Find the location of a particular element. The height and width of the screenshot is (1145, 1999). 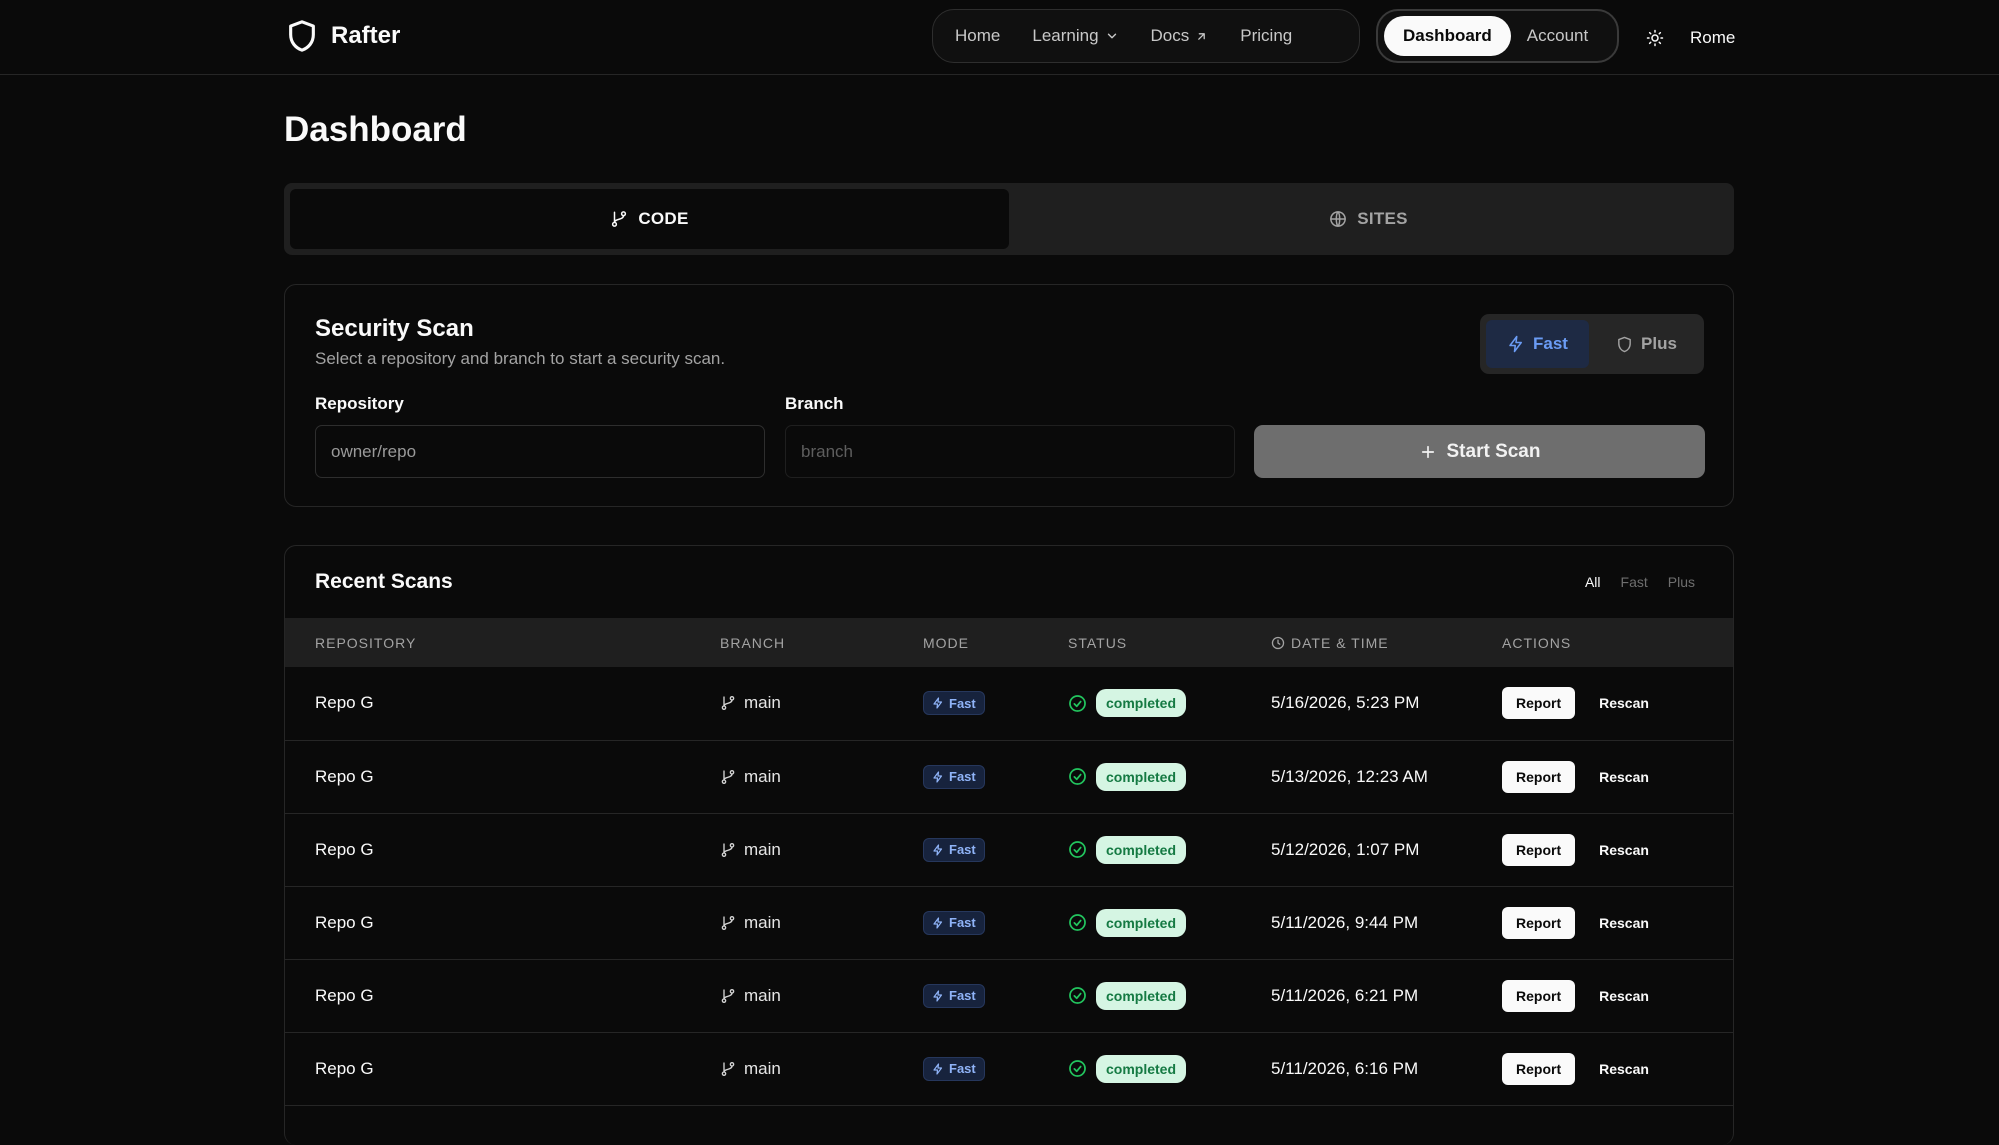

nav-item-home: Home is located at coordinates (977, 36).